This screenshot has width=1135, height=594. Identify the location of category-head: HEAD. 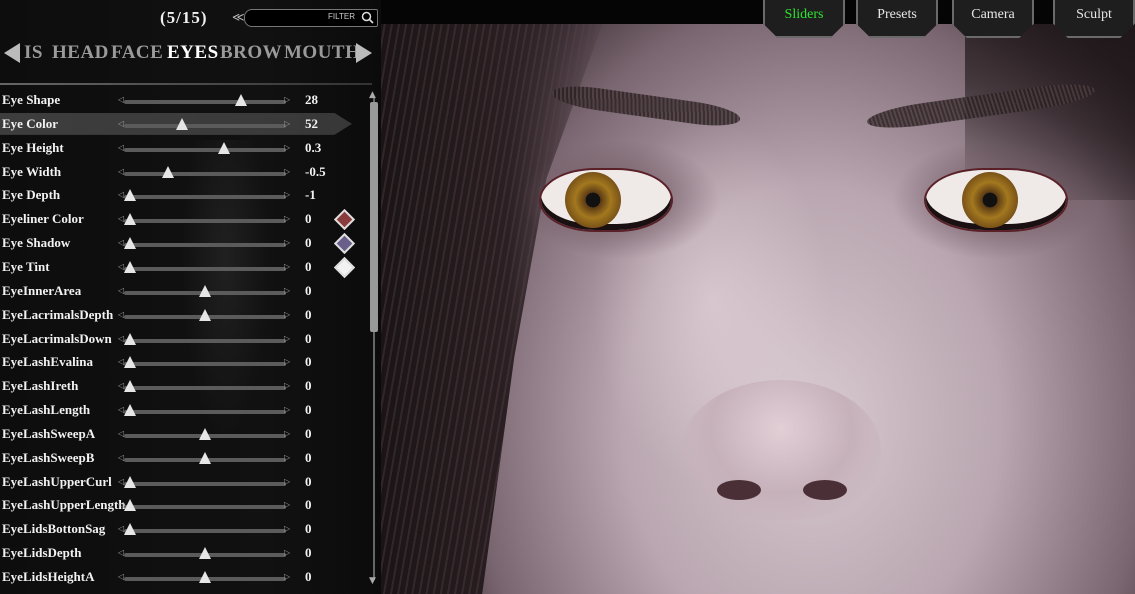
(80, 53).